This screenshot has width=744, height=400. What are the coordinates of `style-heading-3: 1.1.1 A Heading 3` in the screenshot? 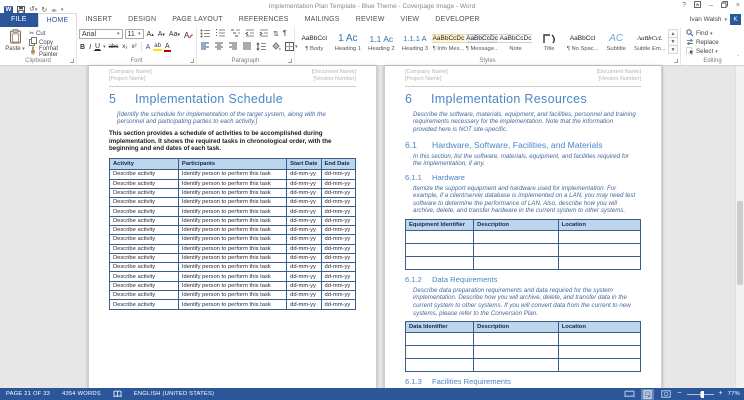 It's located at (415, 42).